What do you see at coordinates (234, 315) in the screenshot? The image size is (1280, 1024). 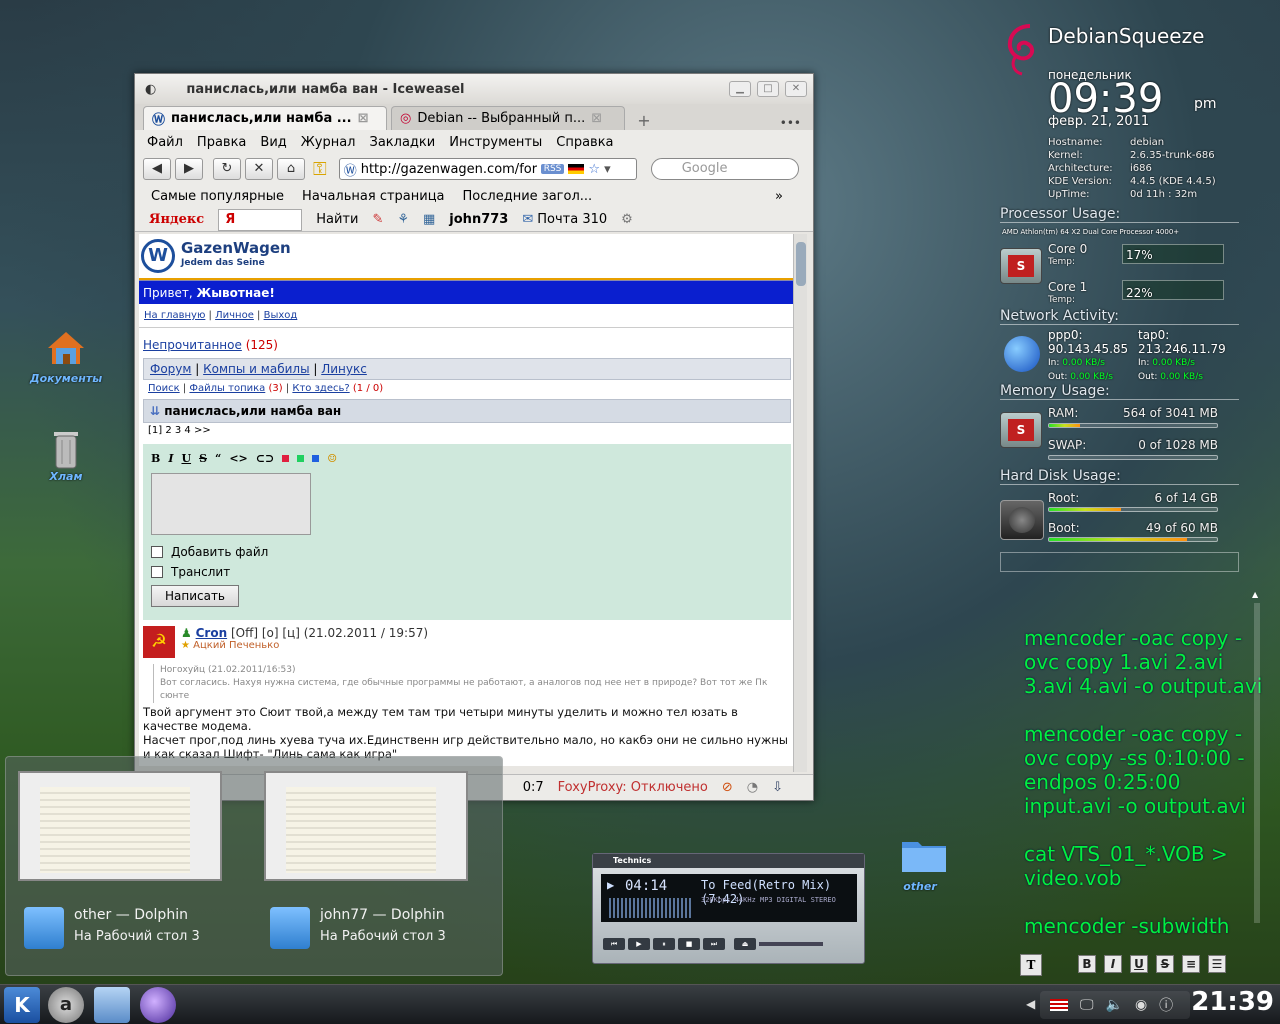 I see `link-personal: Личное` at bounding box center [234, 315].